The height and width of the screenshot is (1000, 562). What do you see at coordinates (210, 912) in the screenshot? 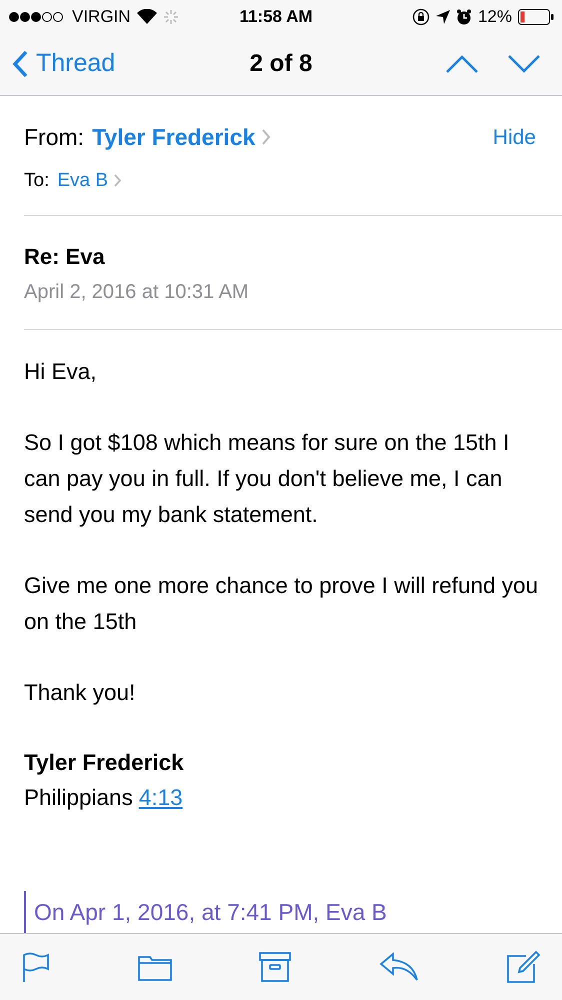
I see `quoted-header: On Apr 1, 2016, at 7:41 PM, Eva B` at bounding box center [210, 912].